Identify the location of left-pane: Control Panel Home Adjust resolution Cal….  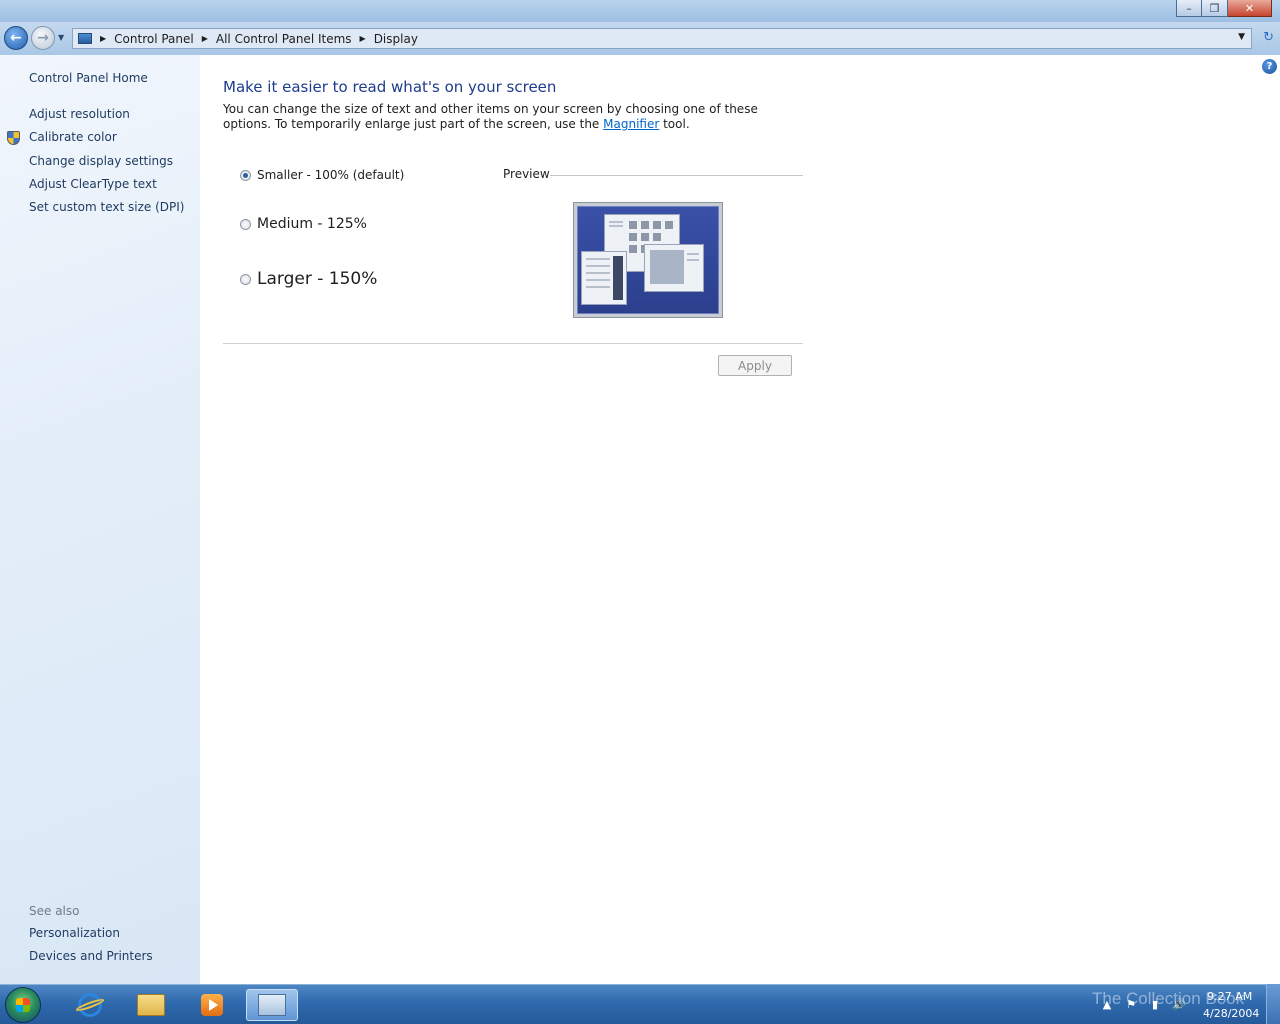
(100, 519).